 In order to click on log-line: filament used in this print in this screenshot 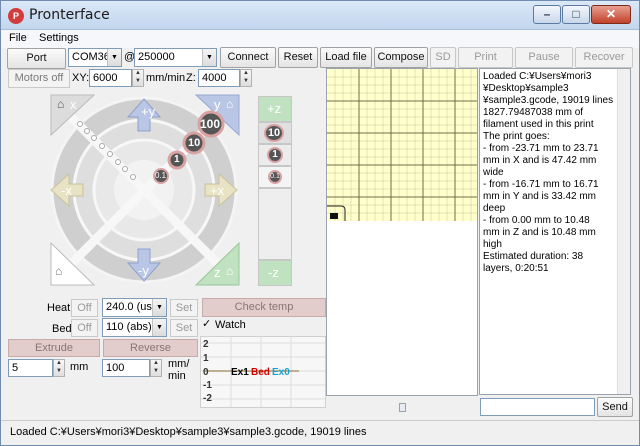, I will do `click(538, 124)`.